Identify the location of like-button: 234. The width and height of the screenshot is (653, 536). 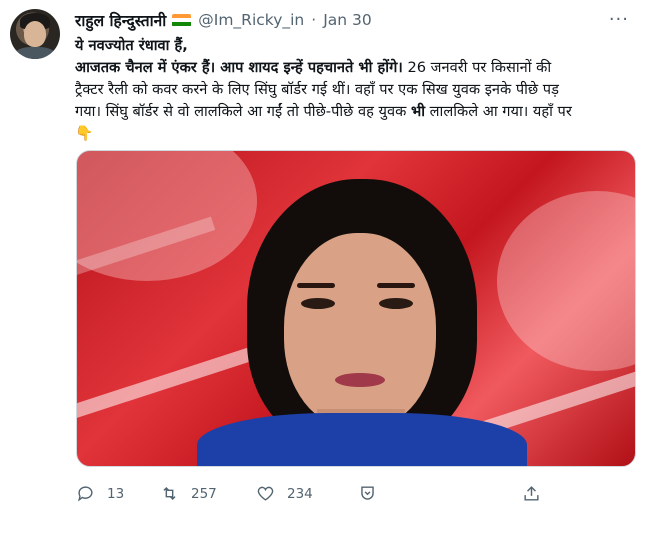
(284, 493).